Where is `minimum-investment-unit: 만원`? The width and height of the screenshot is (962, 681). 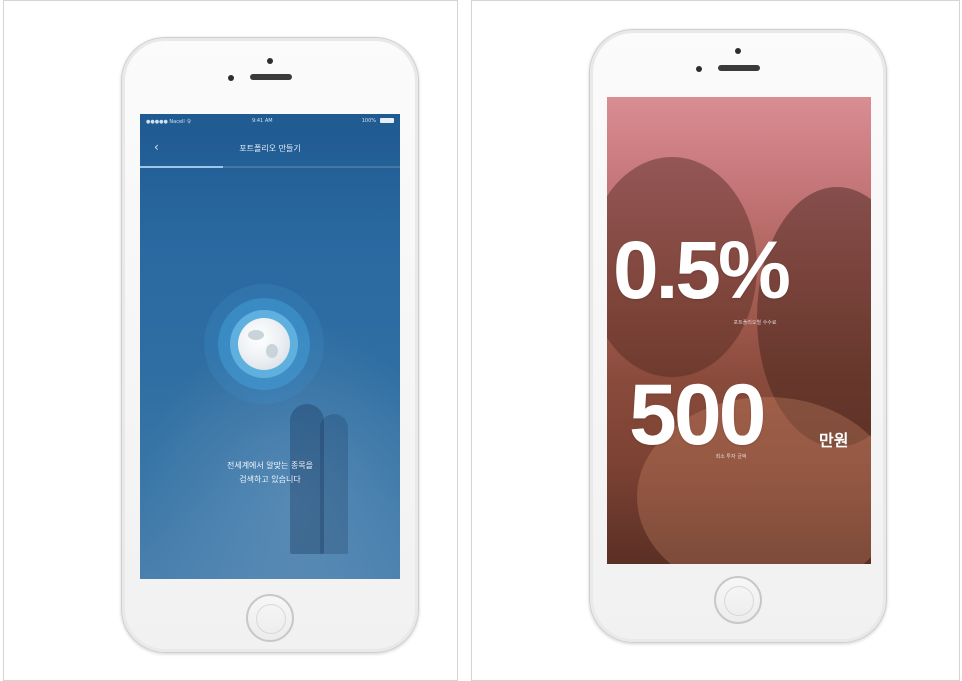
minimum-investment-unit: 만원 is located at coordinates (834, 440).